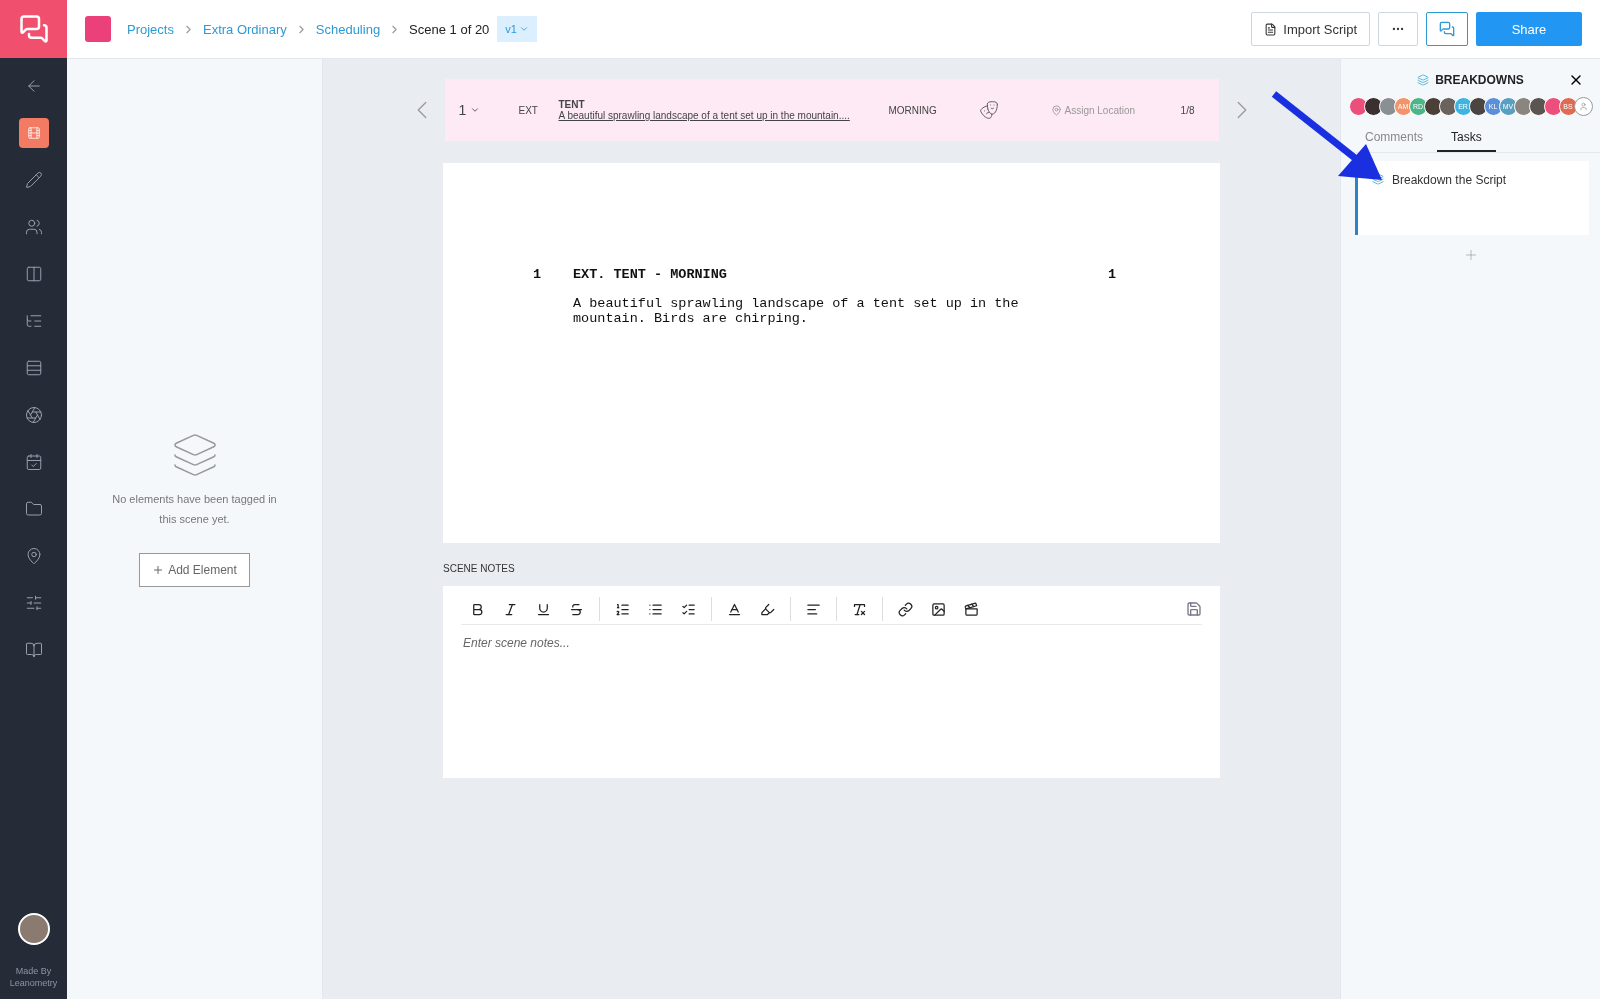 Image resolution: width=1600 pixels, height=999 pixels. What do you see at coordinates (348, 29) in the screenshot?
I see `breadcrumb-link: Scheduling` at bounding box center [348, 29].